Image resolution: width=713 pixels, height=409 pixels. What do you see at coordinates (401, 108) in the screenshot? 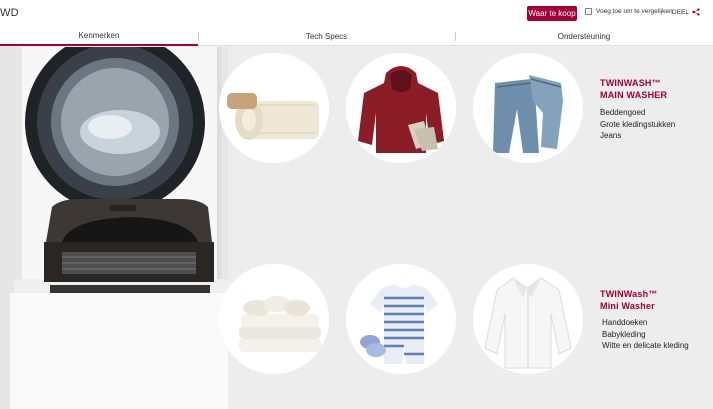
I see `hoodie-image` at bounding box center [401, 108].